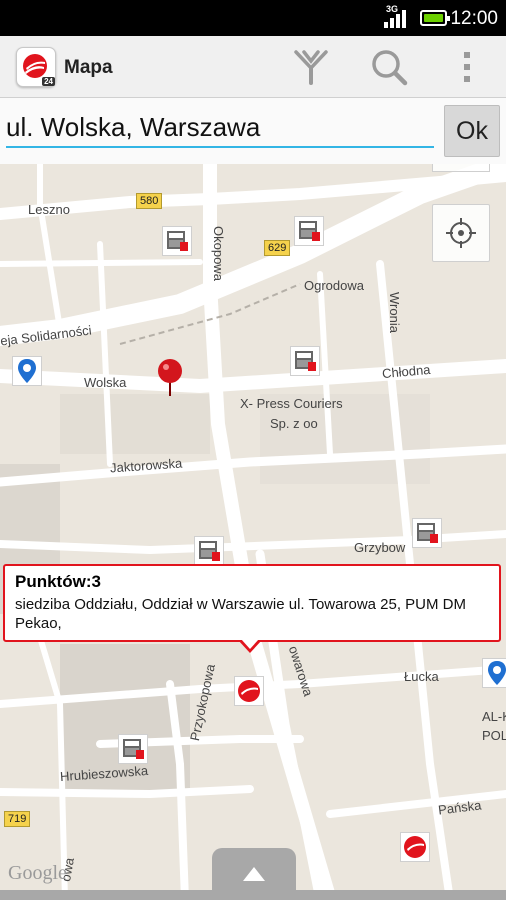  I want to click on place-label: Sp. z oo, so click(294, 423).